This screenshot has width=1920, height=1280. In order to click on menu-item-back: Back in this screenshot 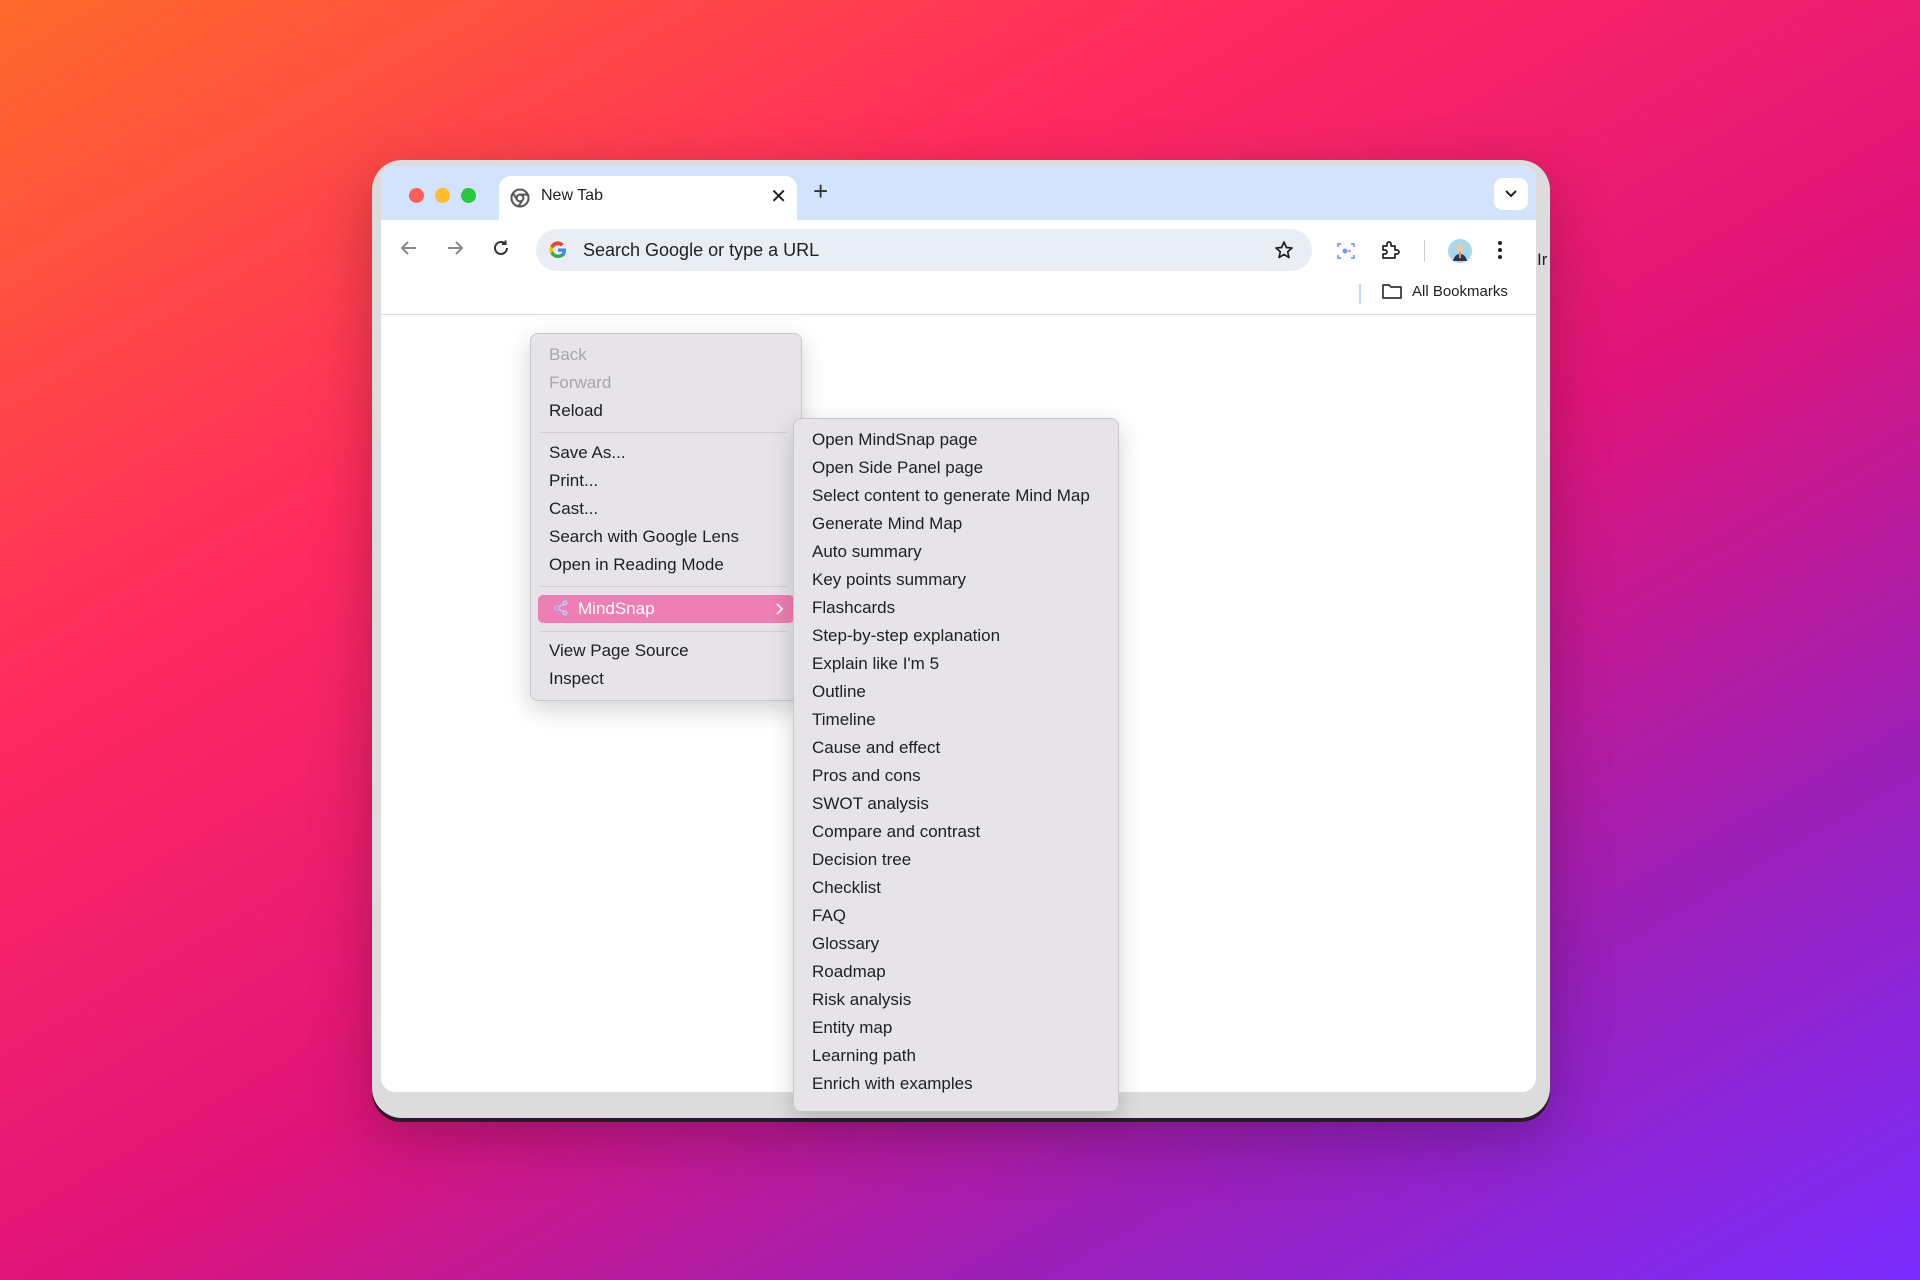, I will do `click(568, 354)`.